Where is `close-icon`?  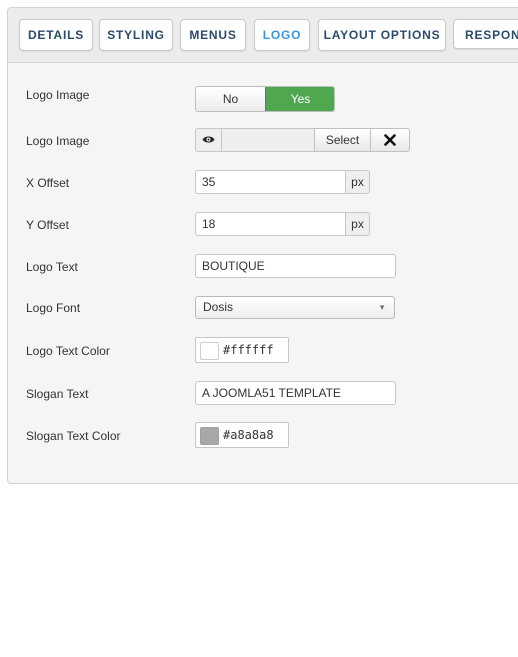 close-icon is located at coordinates (390, 140).